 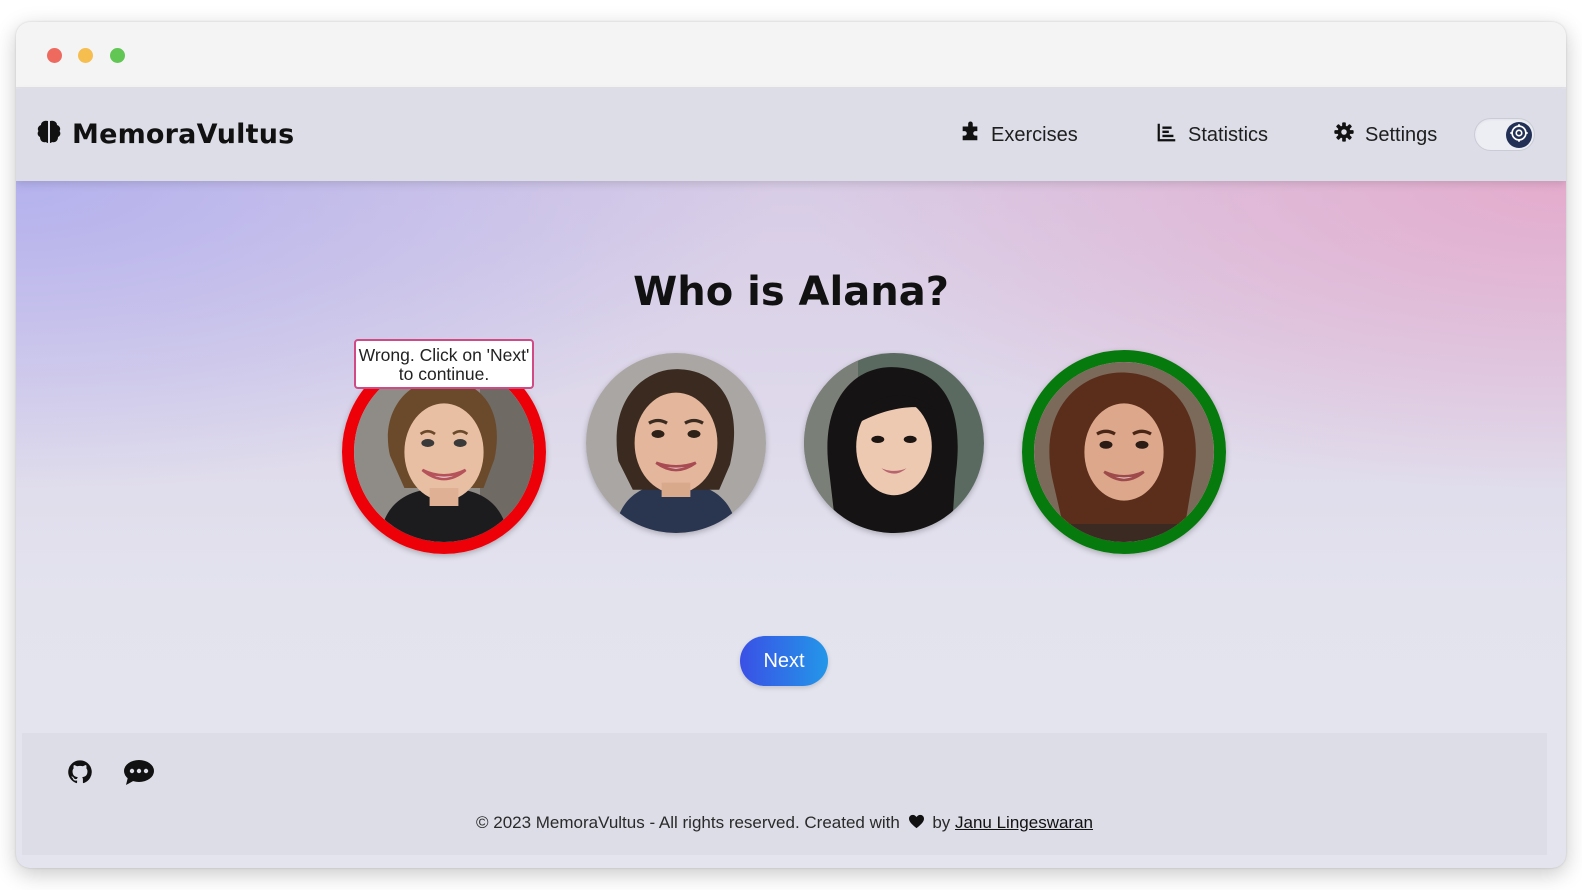 What do you see at coordinates (791, 292) in the screenshot?
I see `quiz-question: Who is Alana?` at bounding box center [791, 292].